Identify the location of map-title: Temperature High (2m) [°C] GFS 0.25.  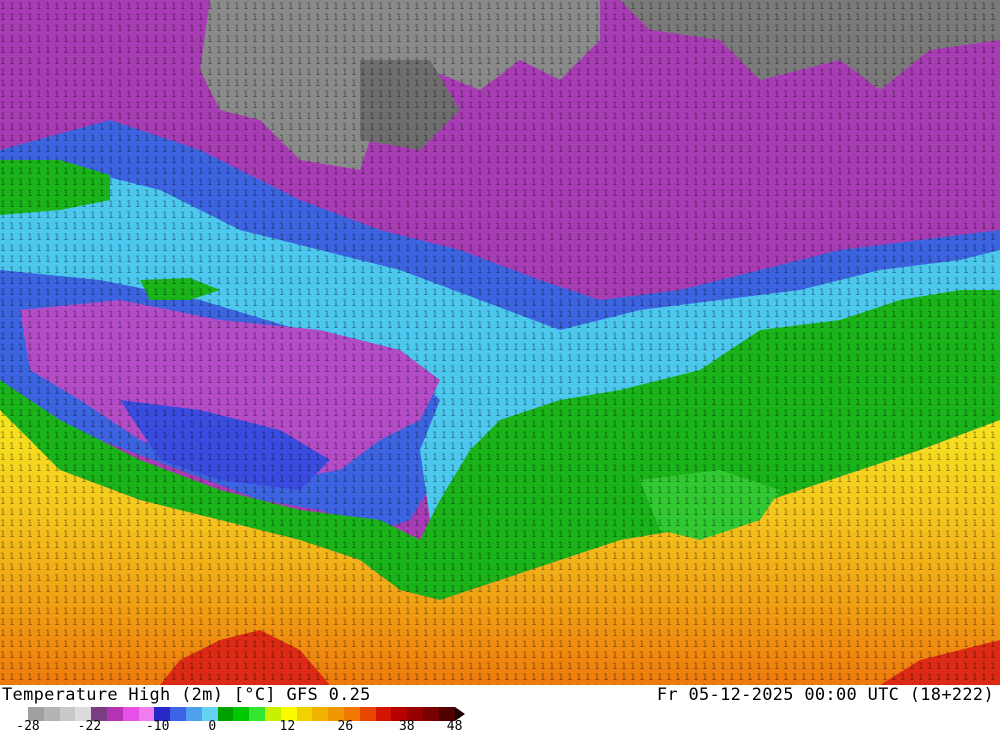
(186, 695).